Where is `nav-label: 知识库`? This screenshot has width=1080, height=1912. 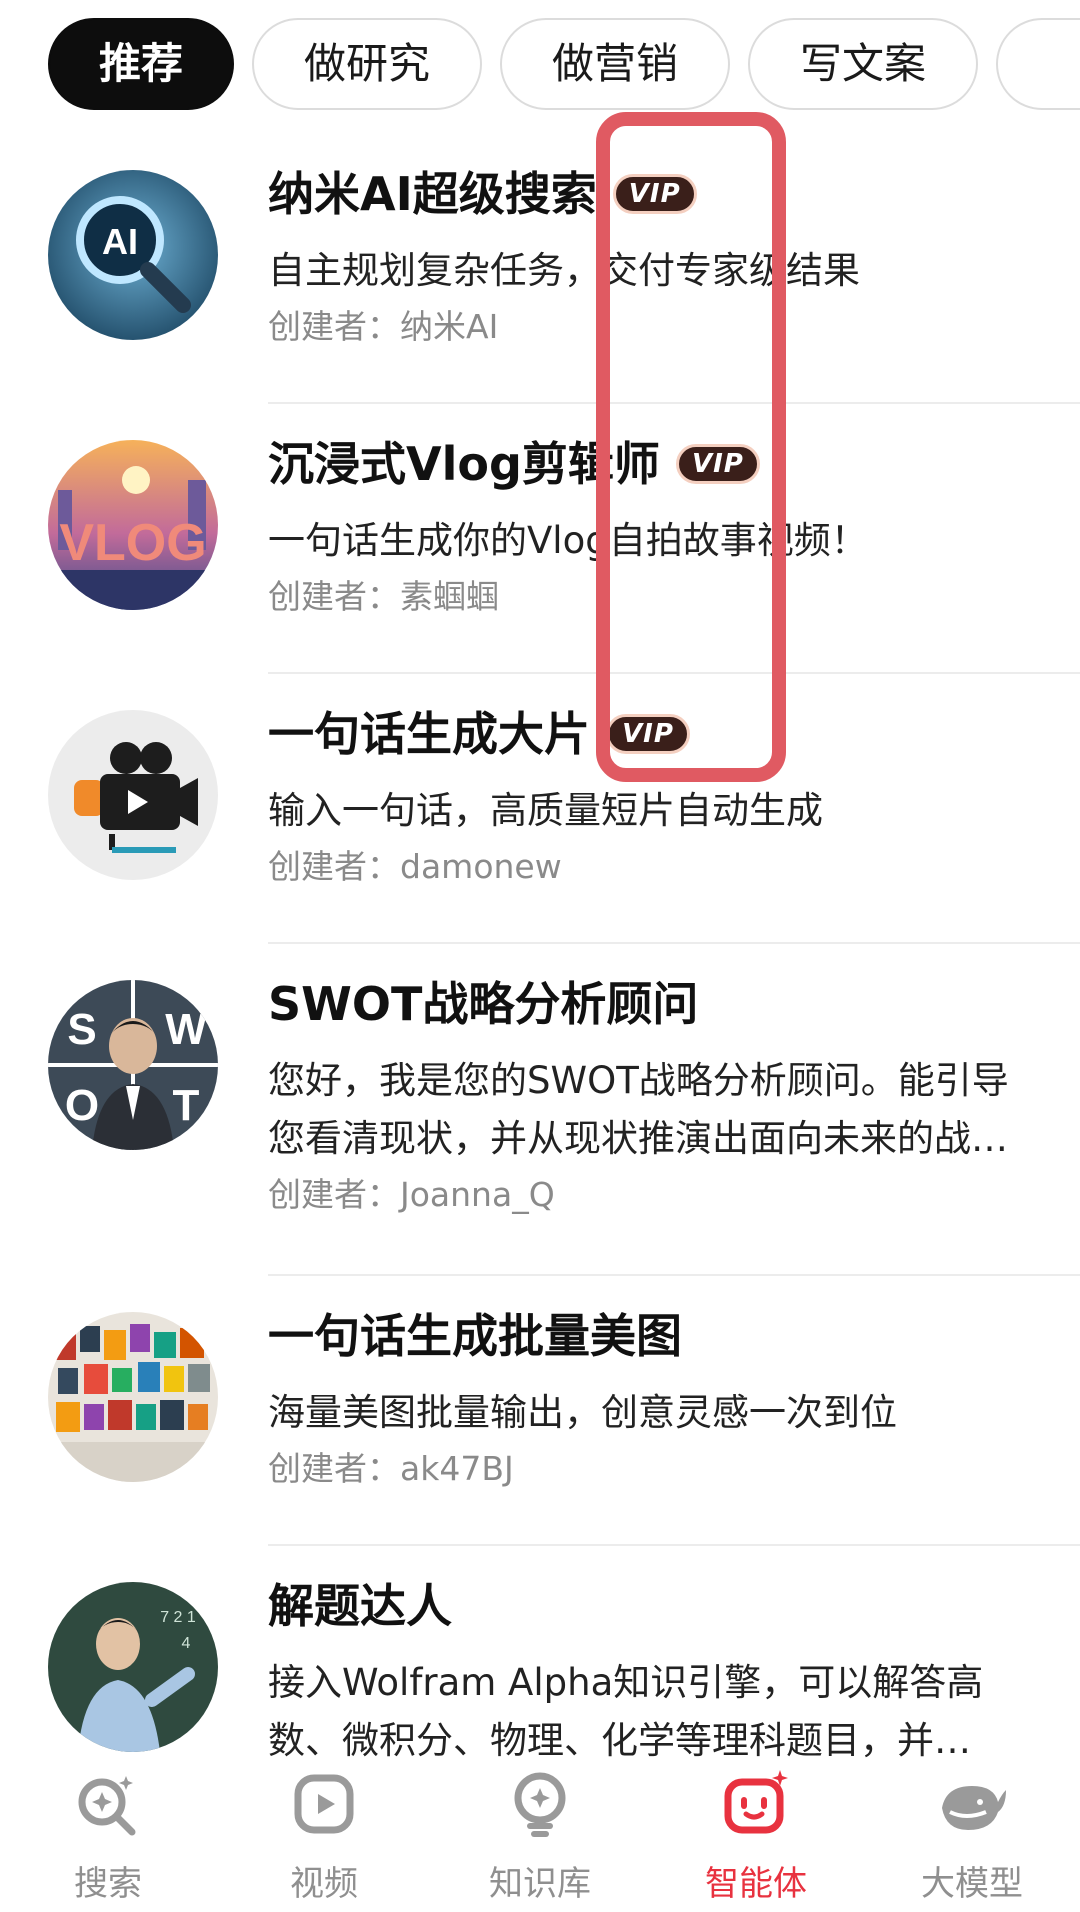 nav-label: 知识库 is located at coordinates (540, 1884).